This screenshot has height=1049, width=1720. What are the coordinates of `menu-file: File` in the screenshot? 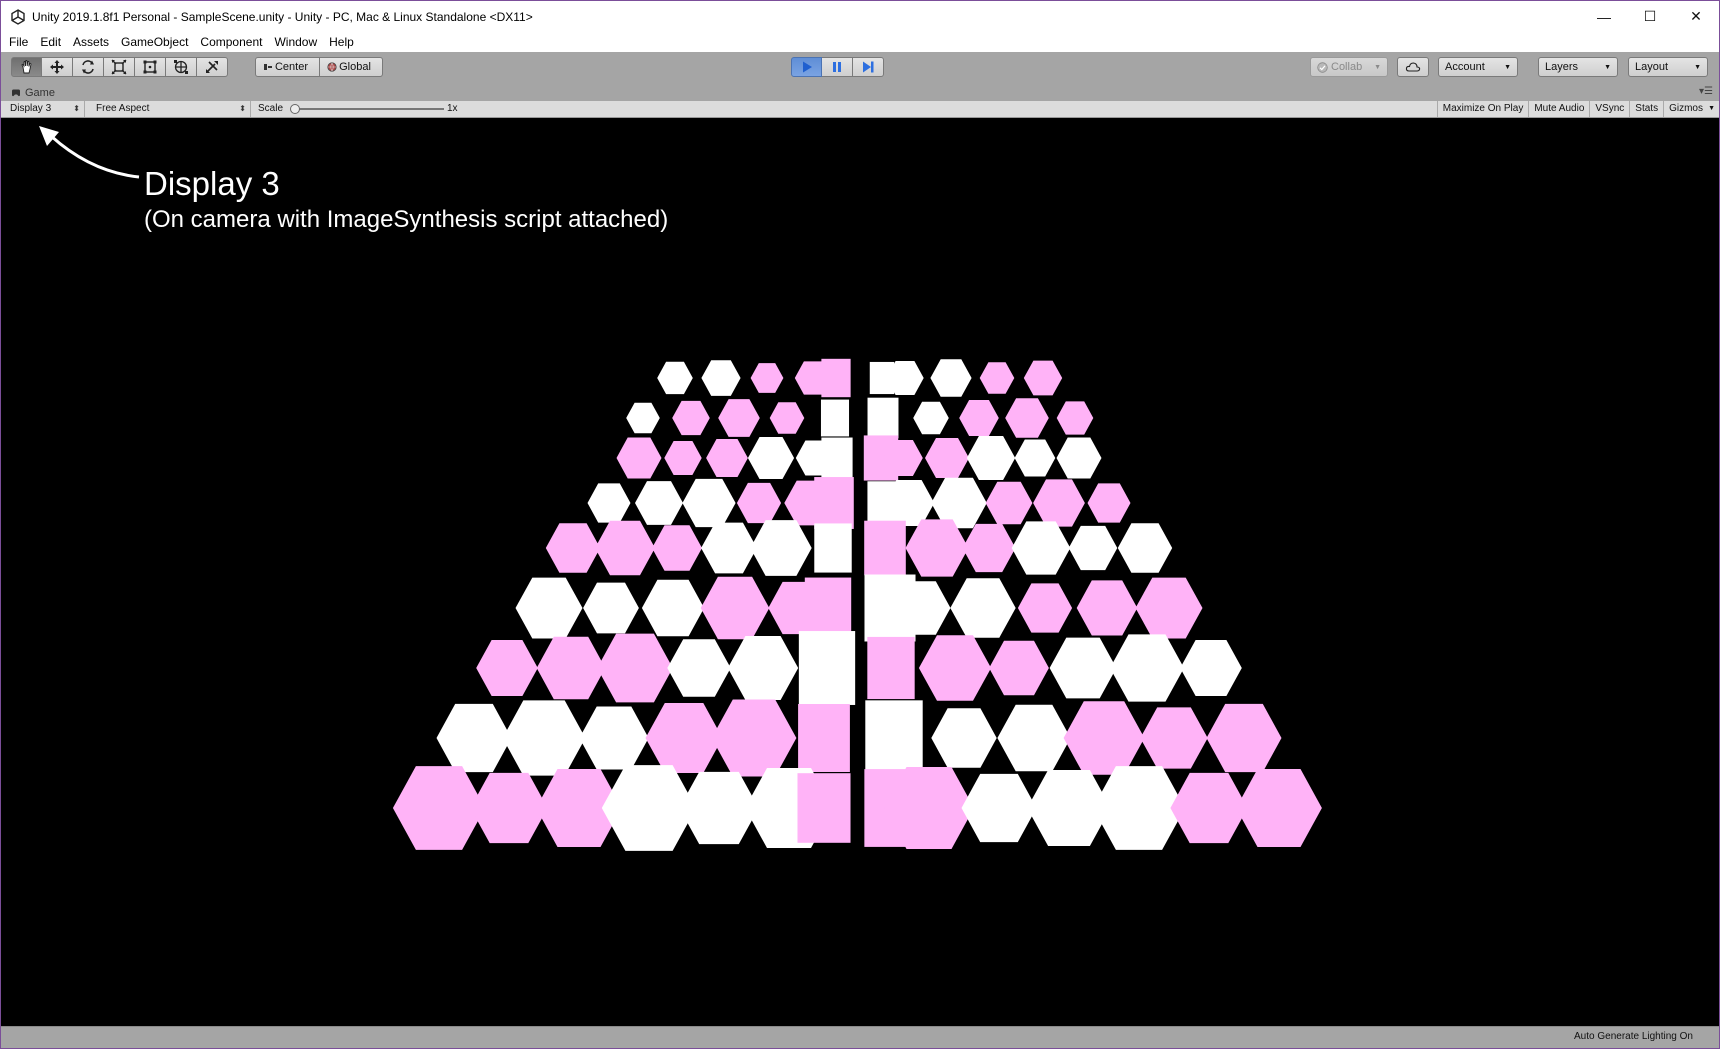 It's located at (17, 42).